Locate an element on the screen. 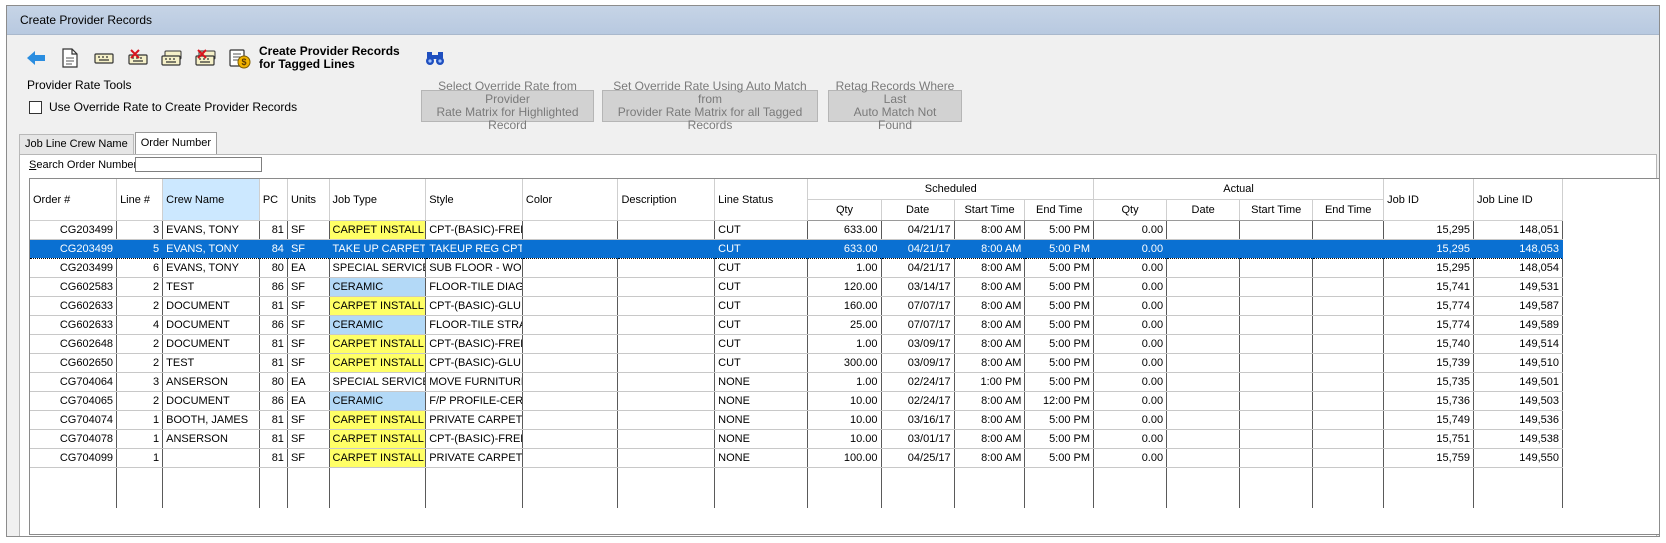  col-header-line-status: Line Status is located at coordinates (761, 200).